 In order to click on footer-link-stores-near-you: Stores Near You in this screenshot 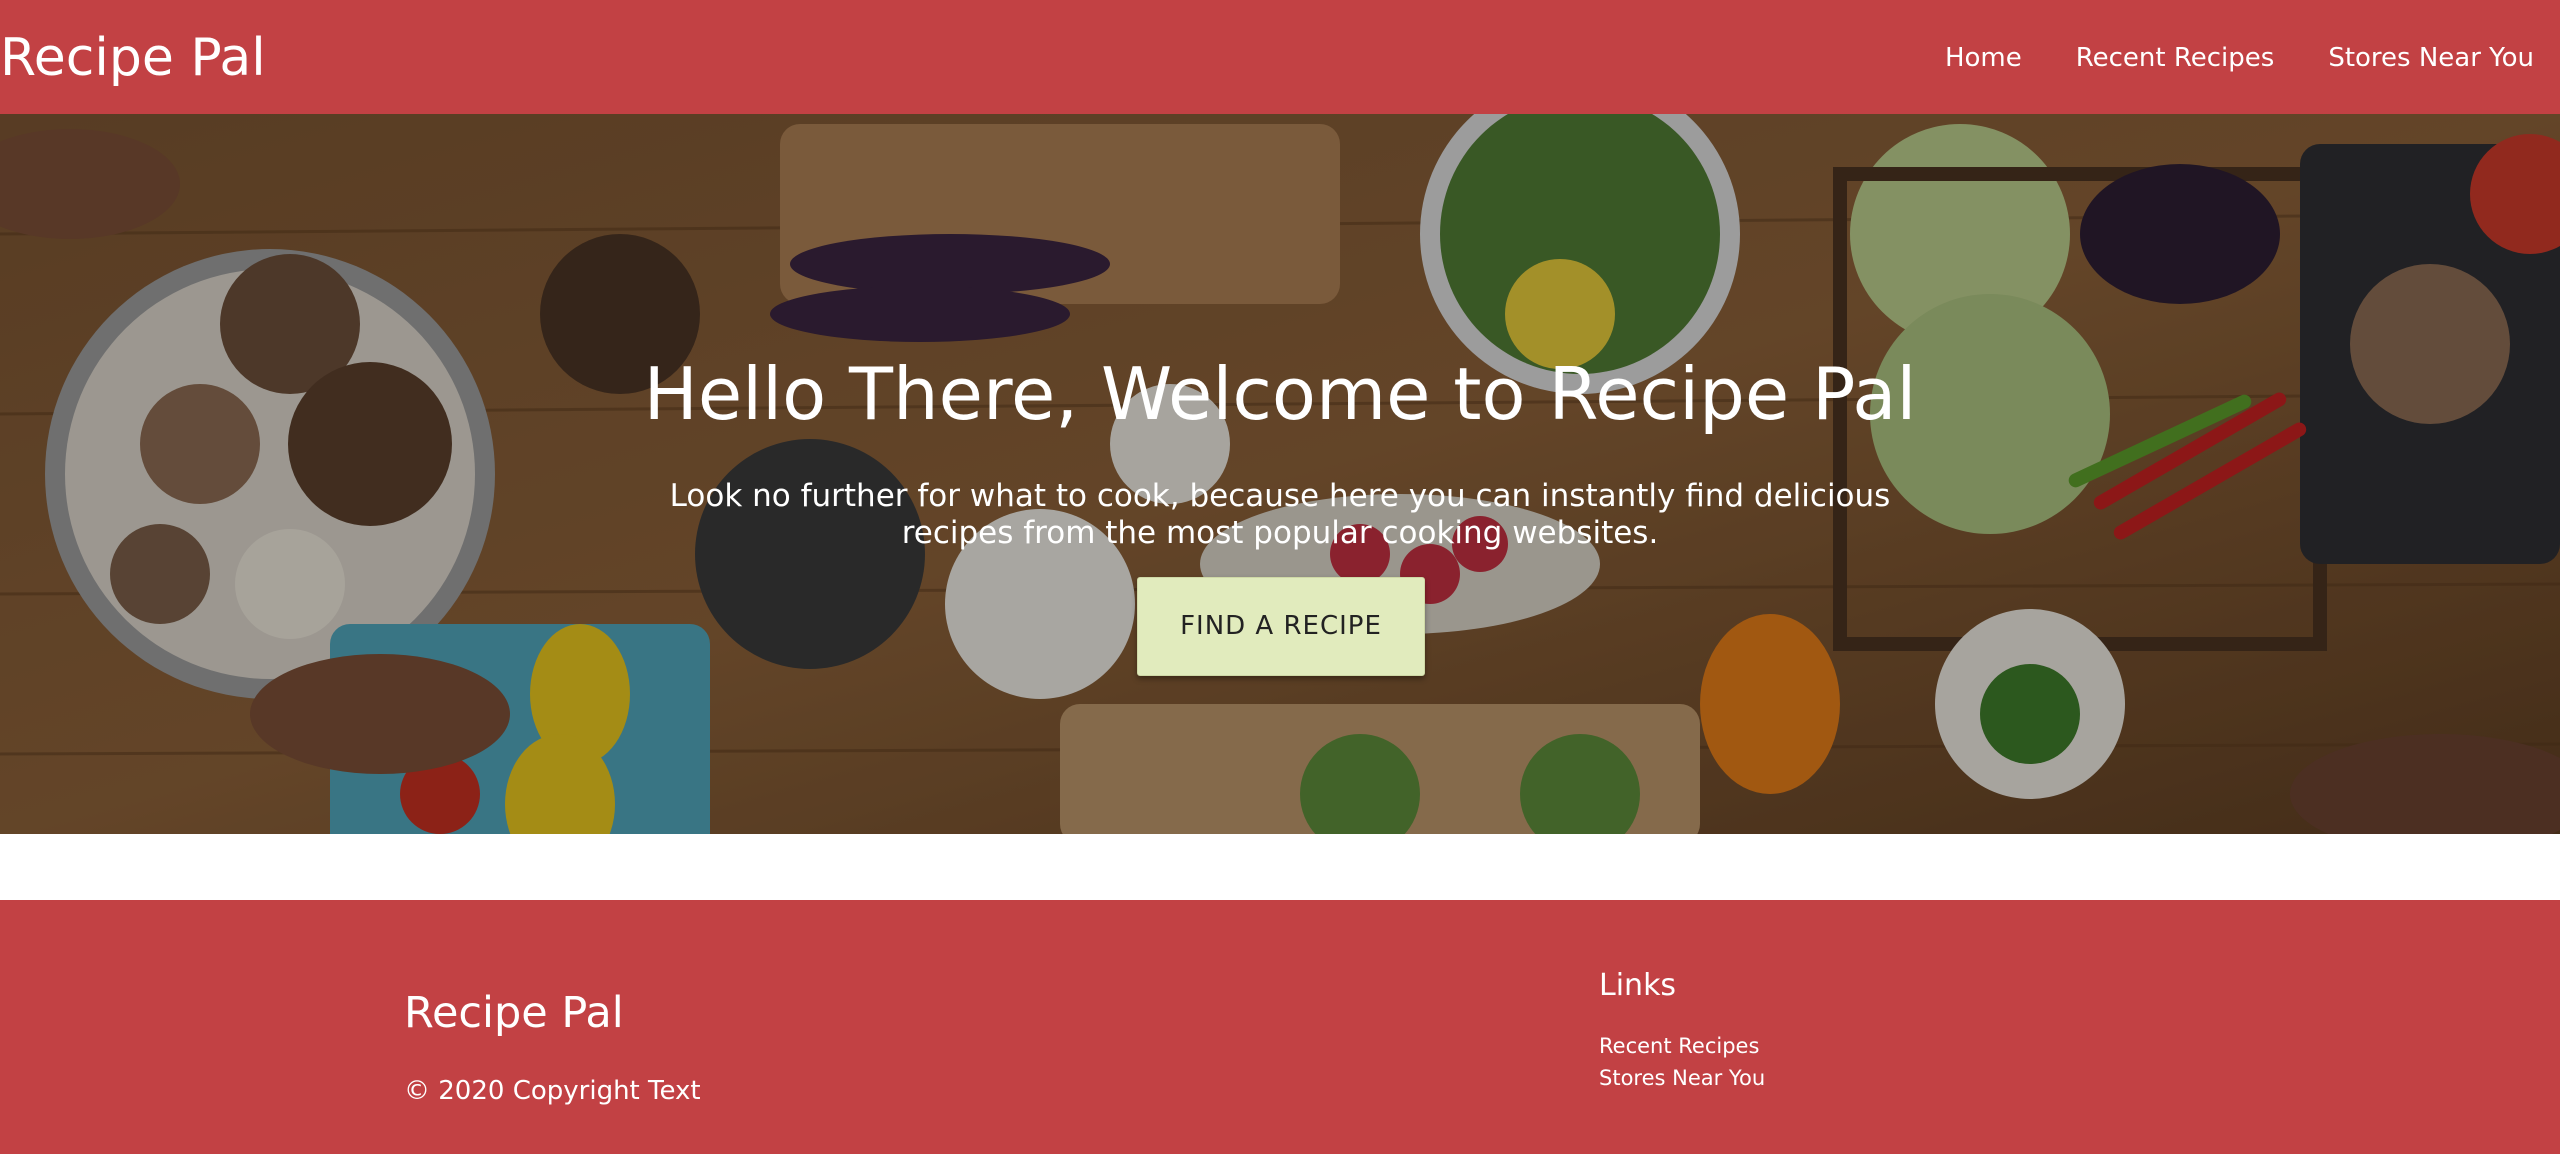, I will do `click(1682, 1078)`.